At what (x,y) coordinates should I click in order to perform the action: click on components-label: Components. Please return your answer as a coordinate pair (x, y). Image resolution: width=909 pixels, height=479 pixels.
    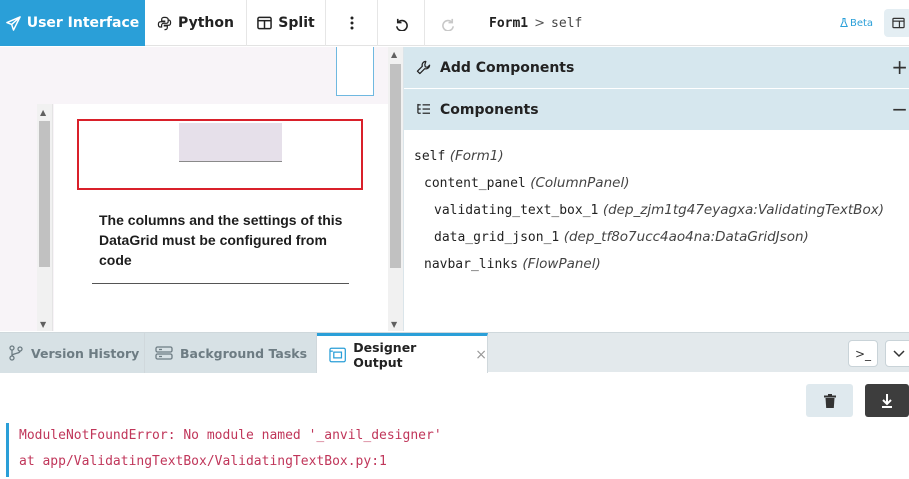
    Looking at the image, I should click on (489, 109).